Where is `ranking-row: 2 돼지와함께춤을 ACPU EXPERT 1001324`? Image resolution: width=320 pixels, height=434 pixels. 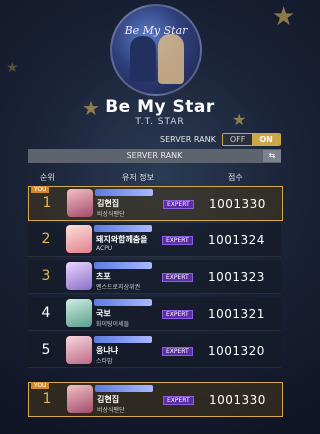
ranking-row: 2 돼지와함께춤을 ACPU EXPERT 1001324 is located at coordinates (154, 240).